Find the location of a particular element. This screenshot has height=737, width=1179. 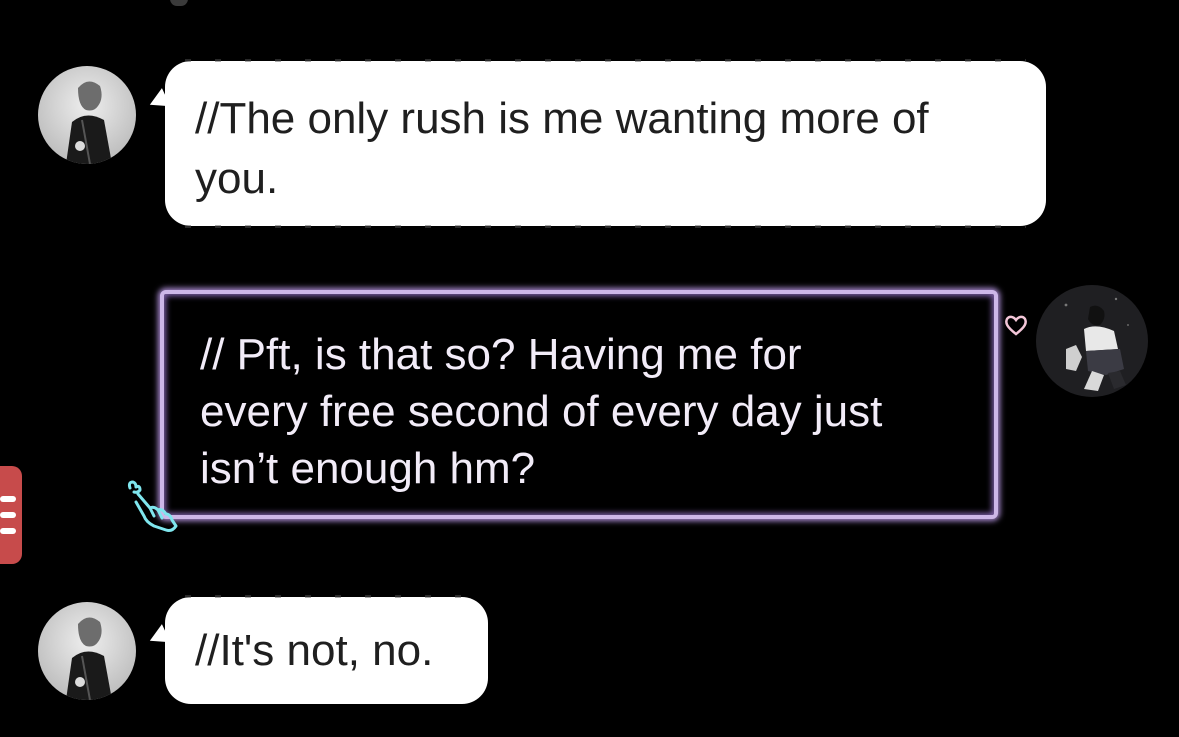

hamburger-menu-icon is located at coordinates (11, 515).